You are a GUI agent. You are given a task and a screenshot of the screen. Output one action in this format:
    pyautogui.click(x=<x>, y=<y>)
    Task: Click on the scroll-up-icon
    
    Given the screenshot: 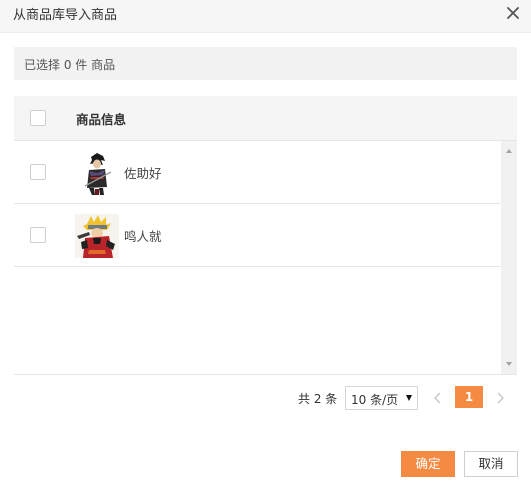 What is the action you would take?
    pyautogui.click(x=509, y=151)
    